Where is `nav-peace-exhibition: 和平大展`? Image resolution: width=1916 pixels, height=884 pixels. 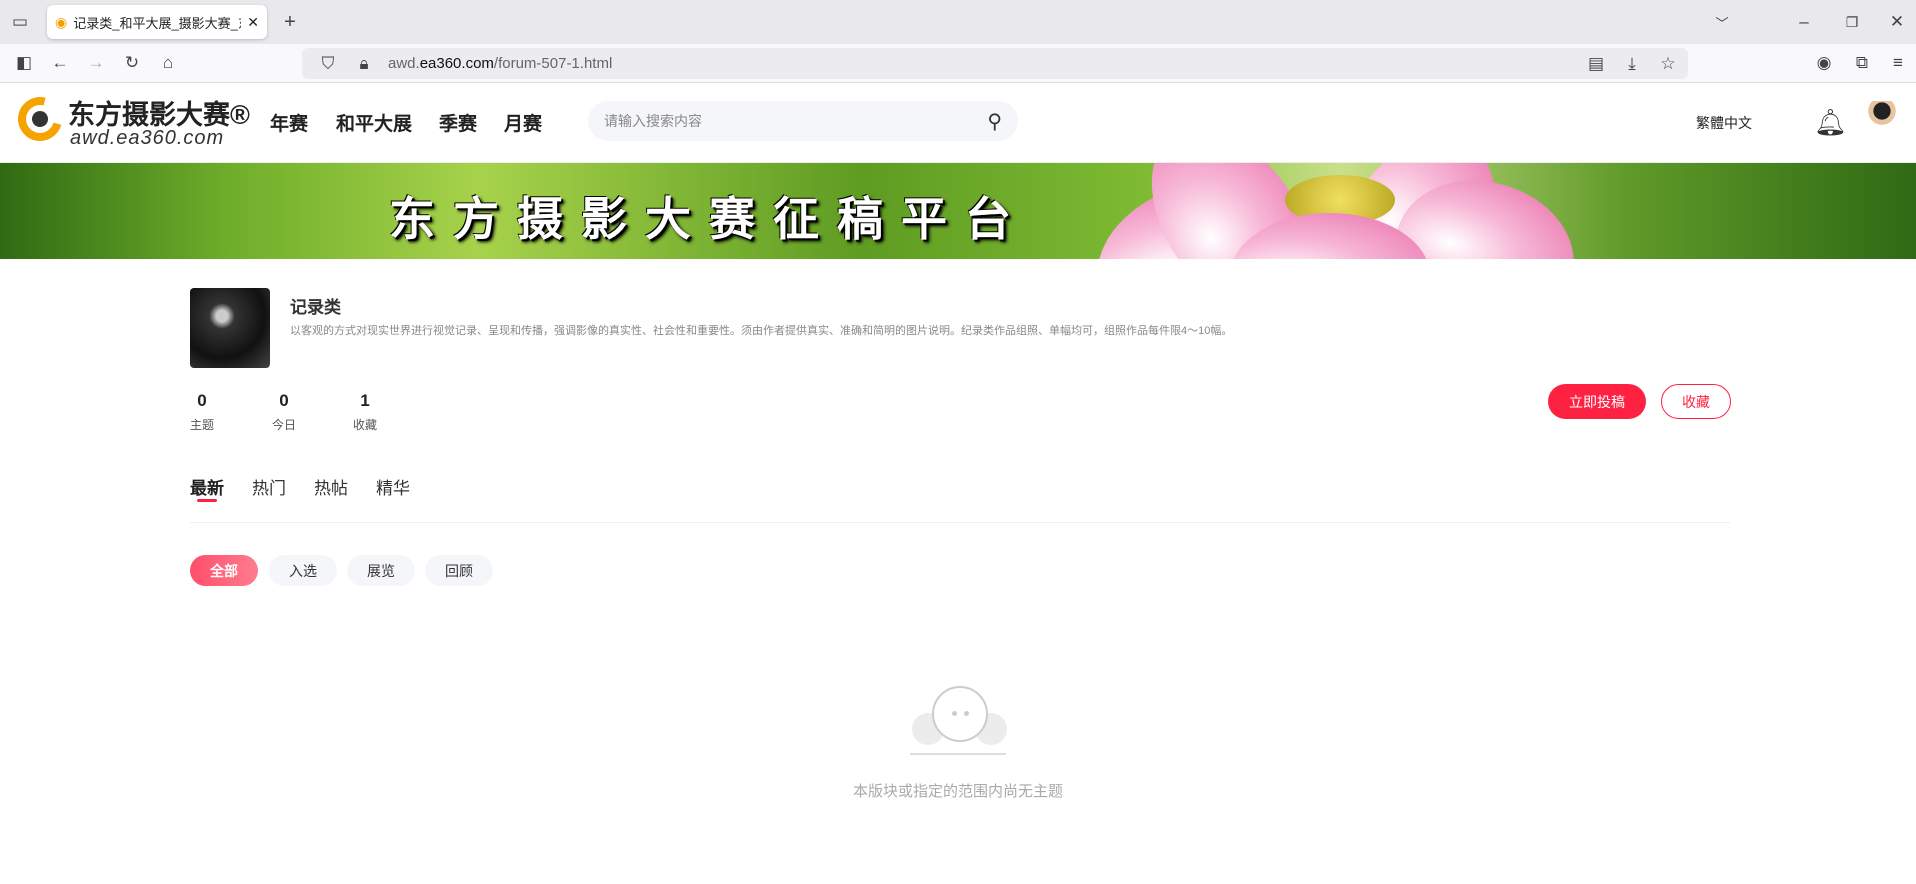
nav-peace-exhibition: 和平大展 is located at coordinates (374, 122).